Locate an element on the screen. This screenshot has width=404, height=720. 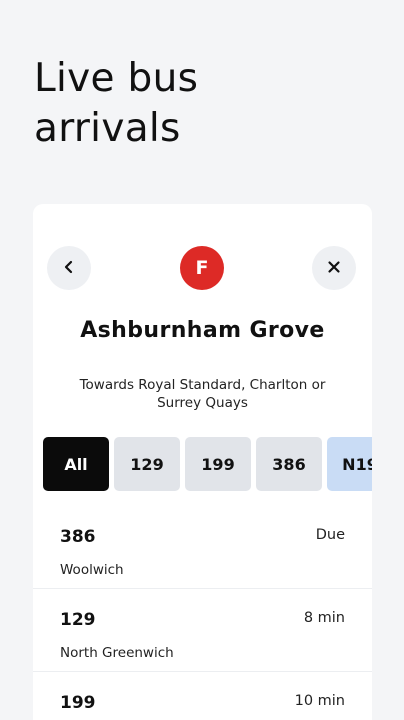
filter-chip-129: 129 is located at coordinates (147, 464).